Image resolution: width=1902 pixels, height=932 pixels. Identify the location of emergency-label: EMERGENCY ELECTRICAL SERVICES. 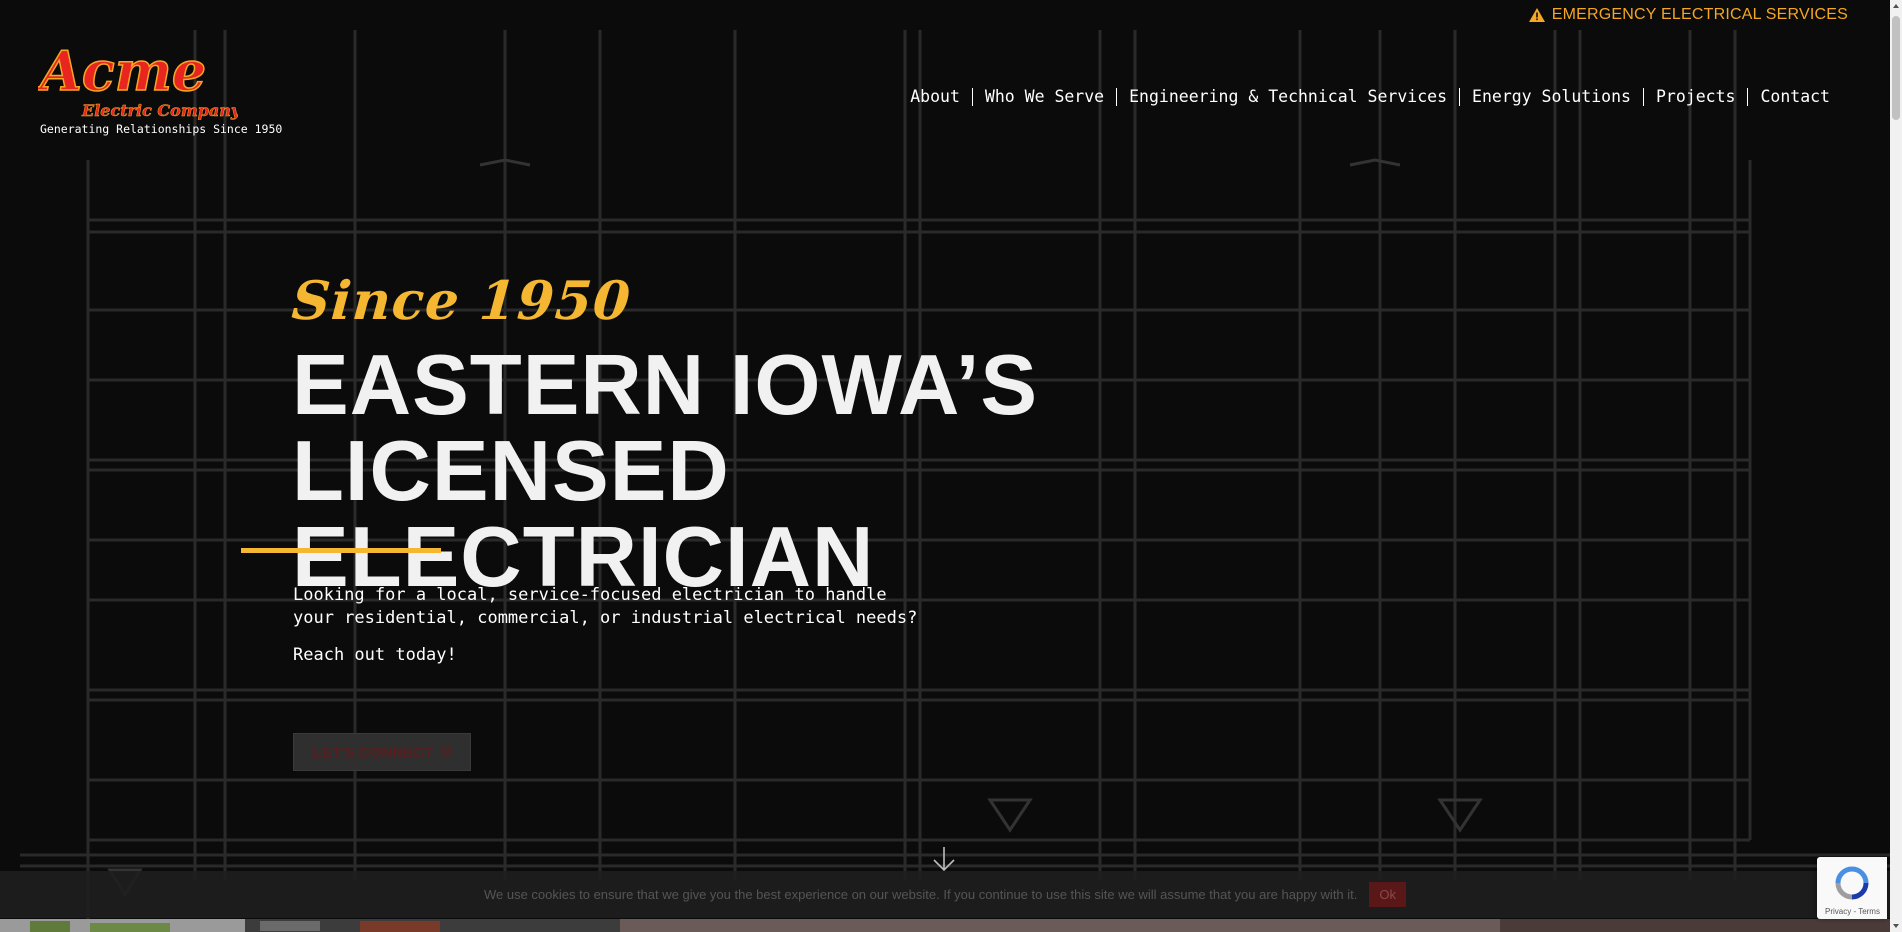
(1699, 14).